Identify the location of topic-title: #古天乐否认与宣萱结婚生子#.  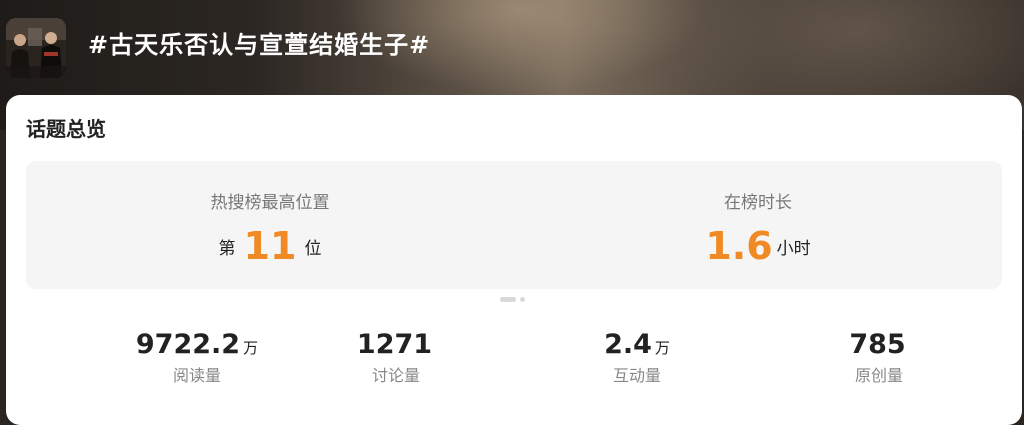
(259, 45).